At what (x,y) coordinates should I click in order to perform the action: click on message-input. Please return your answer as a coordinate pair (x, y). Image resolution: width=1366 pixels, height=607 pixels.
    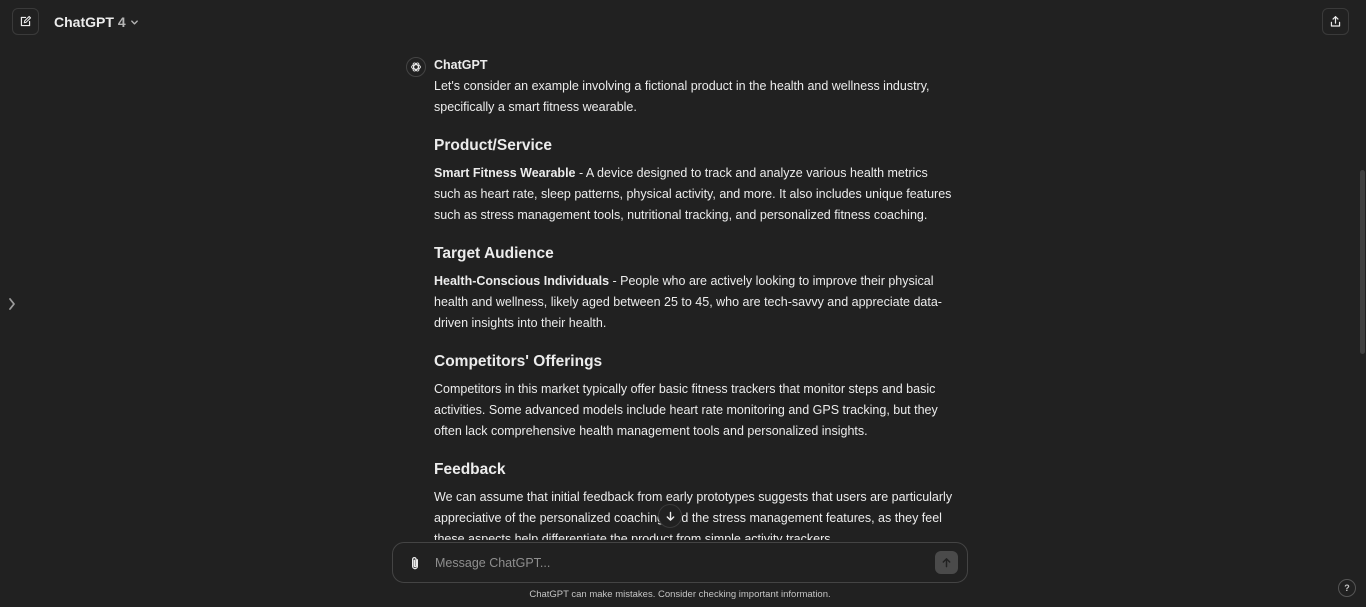
    Looking at the image, I should click on (678, 563).